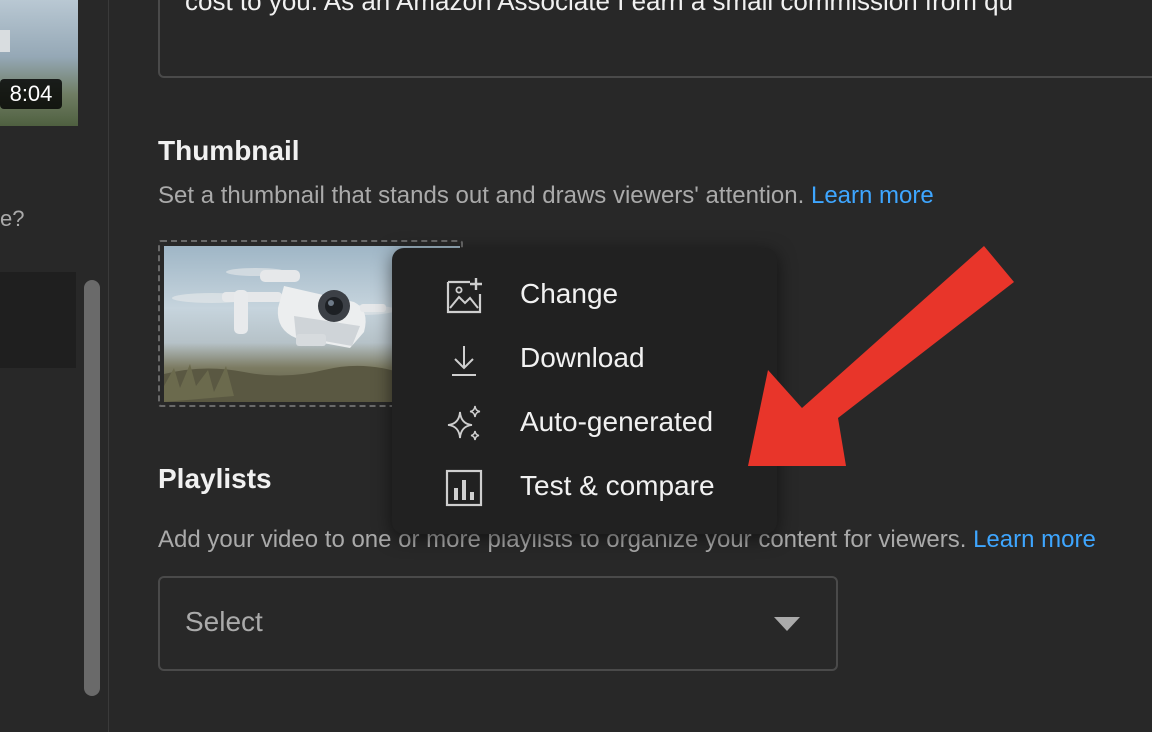 The height and width of the screenshot is (732, 1152). Describe the element at coordinates (617, 485) in the screenshot. I see `menu-item-label: Test & compare` at that location.